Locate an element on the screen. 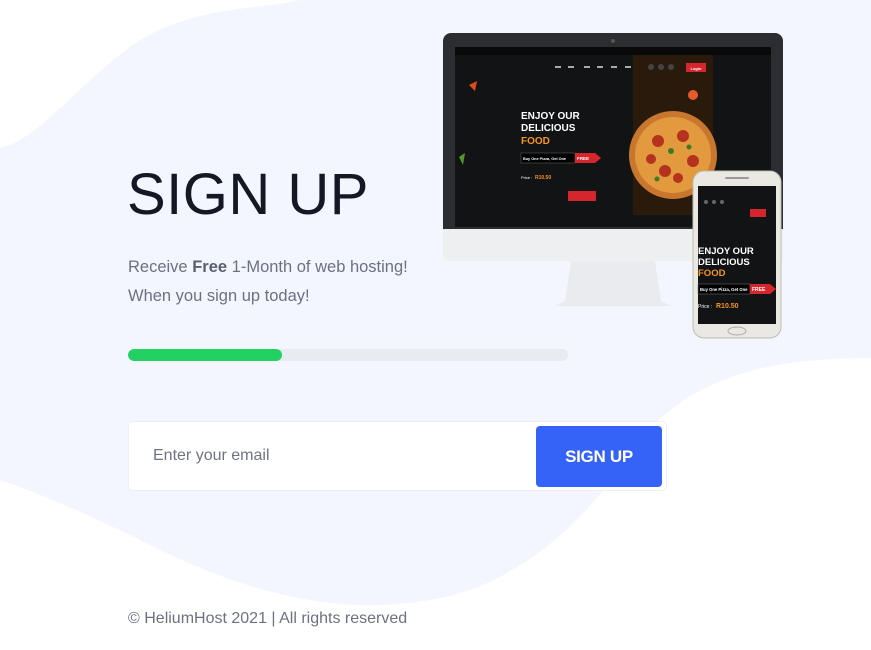 The width and height of the screenshot is (871, 650). mockup-login-label: Login is located at coordinates (696, 68).